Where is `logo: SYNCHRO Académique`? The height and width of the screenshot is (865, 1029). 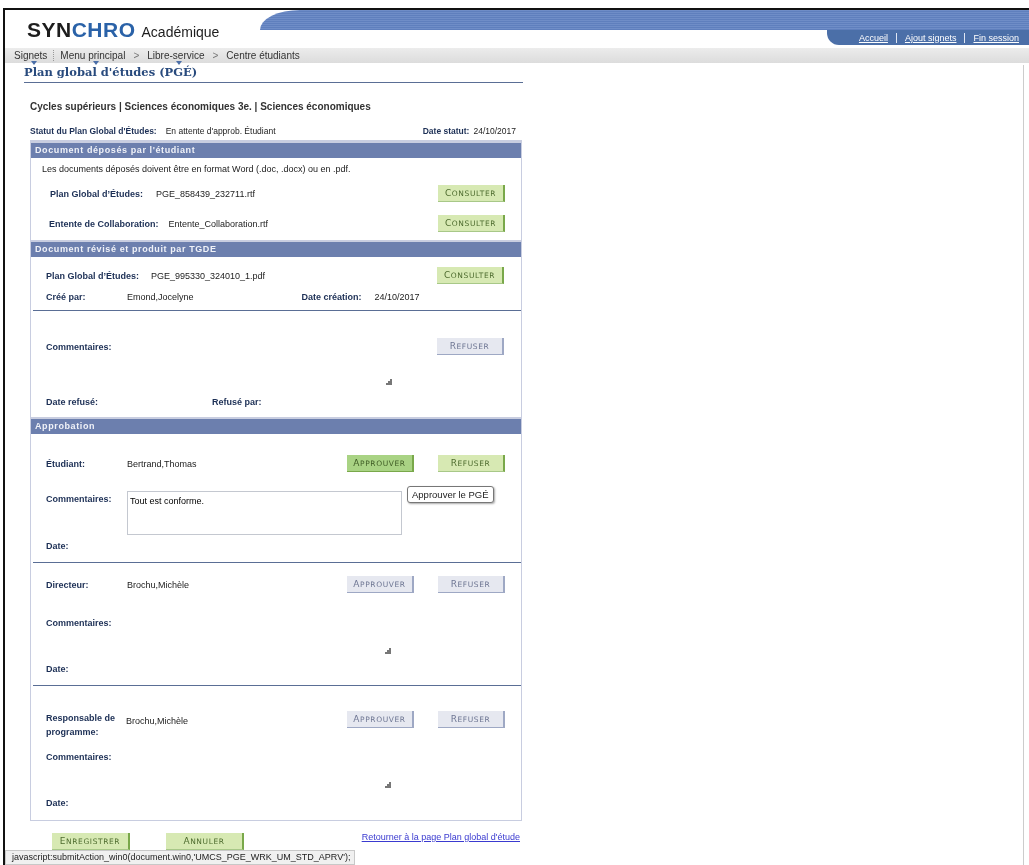 logo: SYNCHRO Académique is located at coordinates (123, 30).